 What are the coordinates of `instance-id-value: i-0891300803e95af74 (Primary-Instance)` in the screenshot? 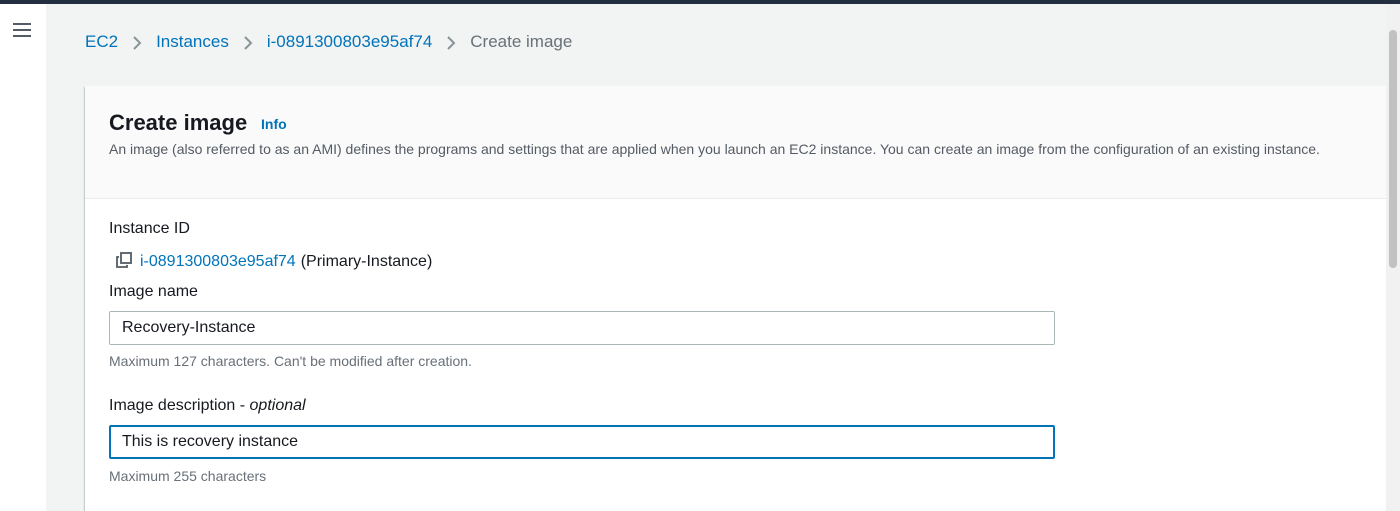 It's located at (273, 262).